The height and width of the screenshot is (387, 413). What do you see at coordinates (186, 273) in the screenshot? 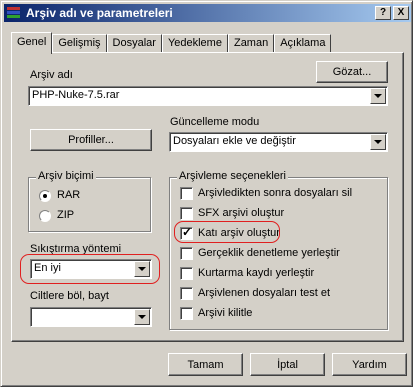
I see `checkbox-recovery` at bounding box center [186, 273].